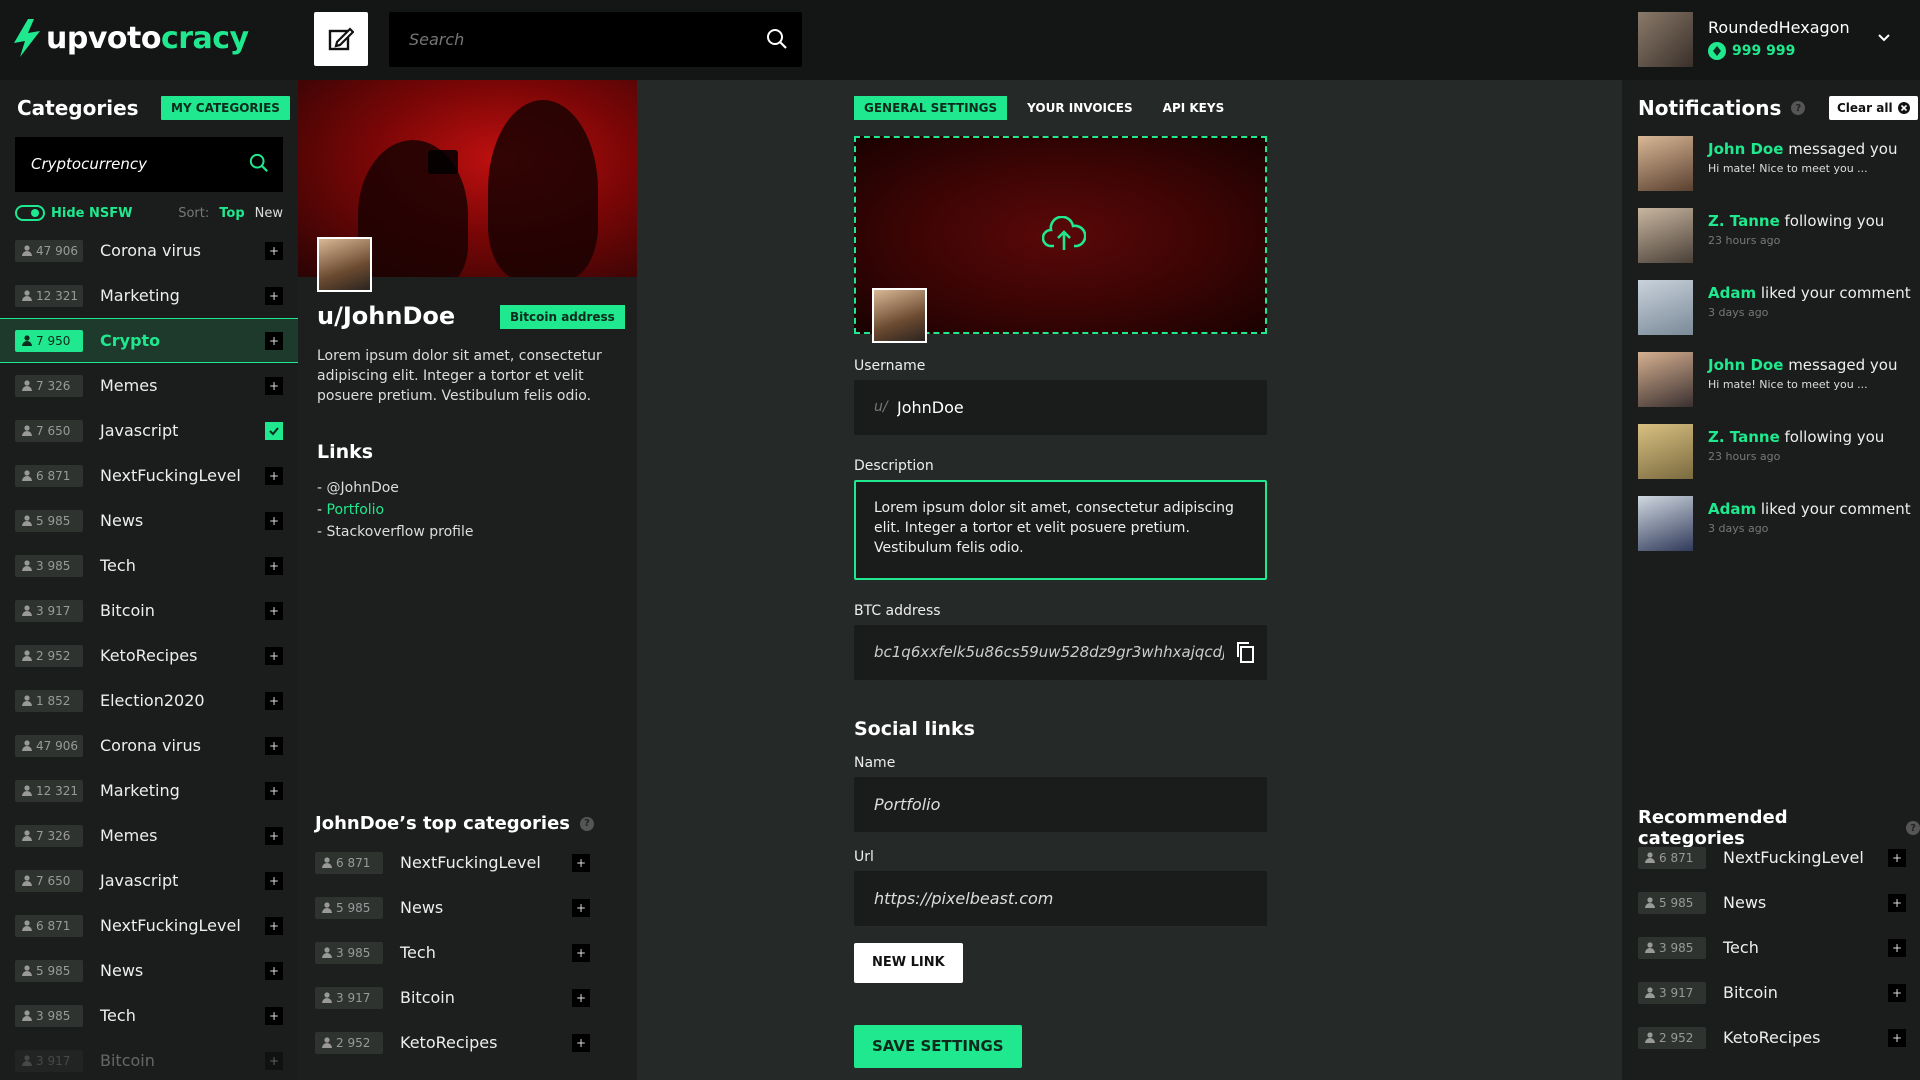  What do you see at coordinates (274, 430) in the screenshot?
I see `subscribed-check-button` at bounding box center [274, 430].